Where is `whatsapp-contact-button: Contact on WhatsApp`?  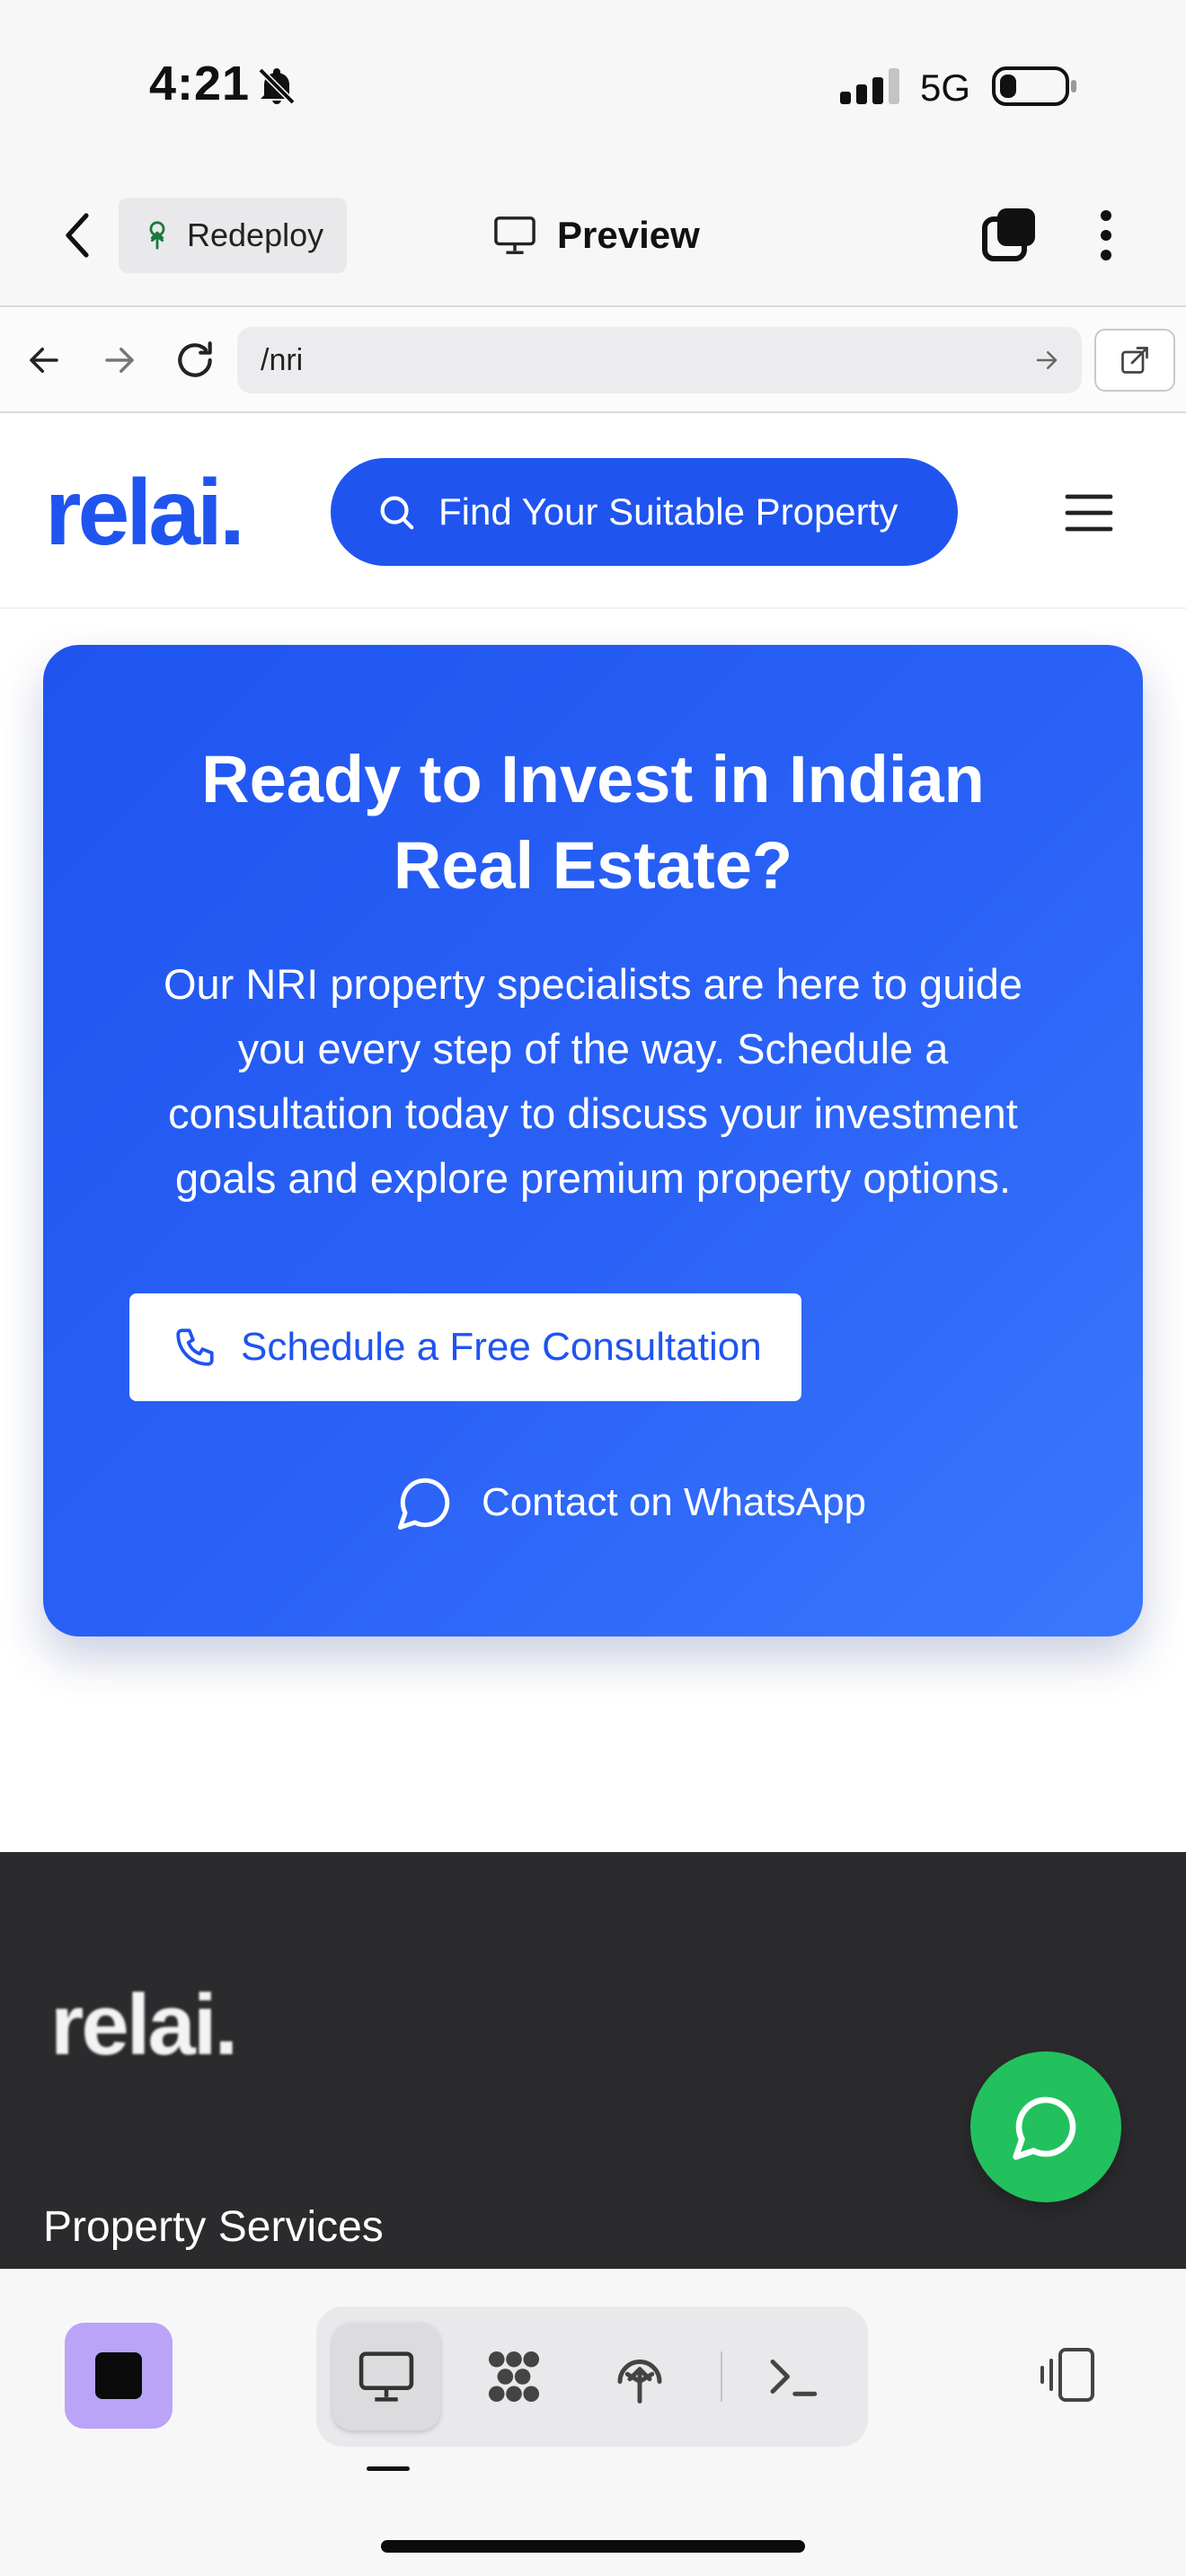
whatsapp-contact-button: Contact on WhatsApp is located at coordinates (630, 1502).